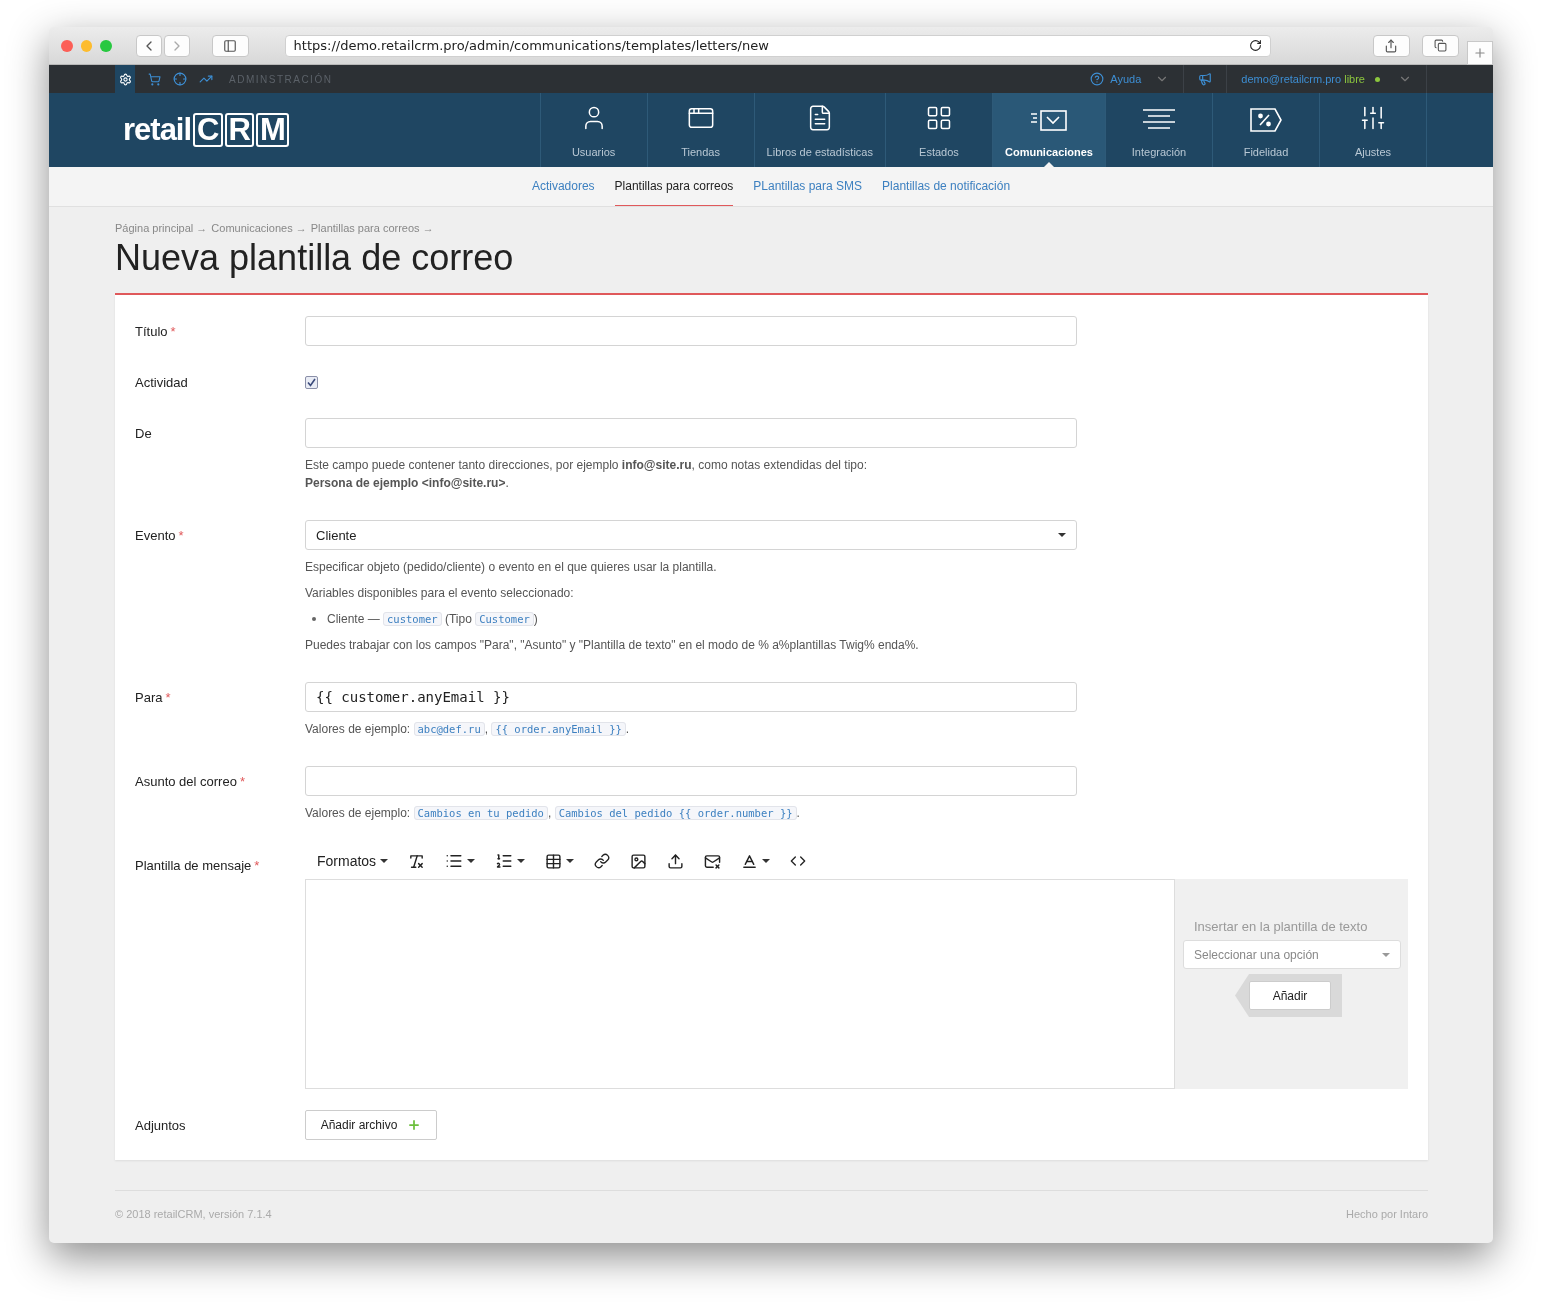 The width and height of the screenshot is (1542, 1314). Describe the element at coordinates (1373, 118) in the screenshot. I see `sliders-icon` at that location.